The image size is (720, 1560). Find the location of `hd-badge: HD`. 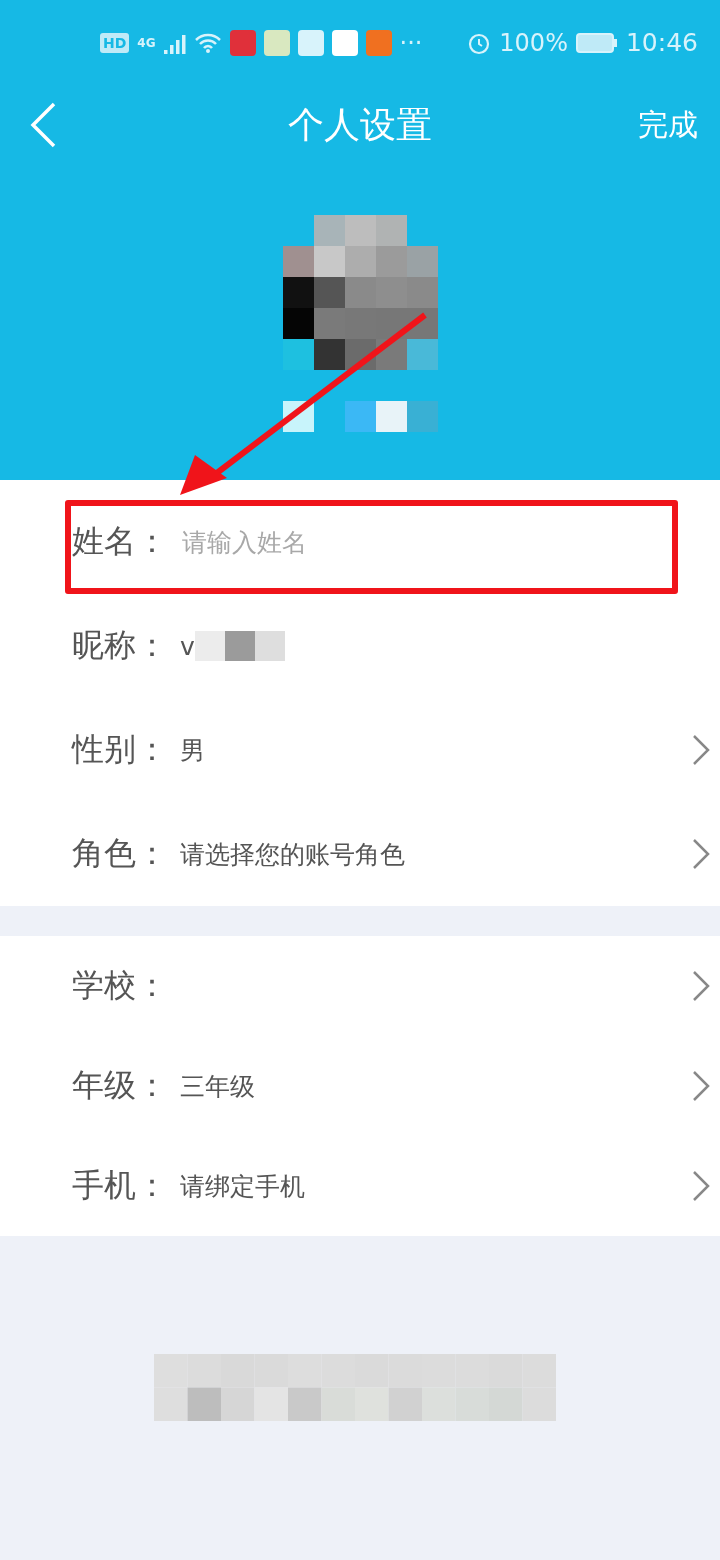

hd-badge: HD is located at coordinates (115, 42).